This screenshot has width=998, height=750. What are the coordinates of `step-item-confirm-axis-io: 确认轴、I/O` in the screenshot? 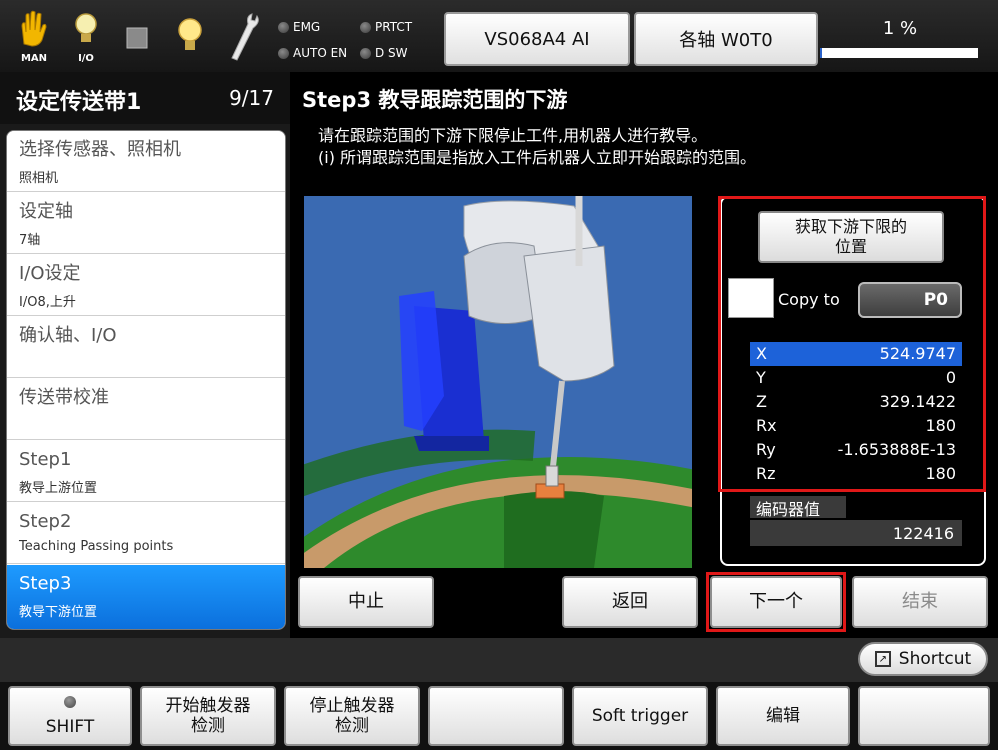 It's located at (146, 347).